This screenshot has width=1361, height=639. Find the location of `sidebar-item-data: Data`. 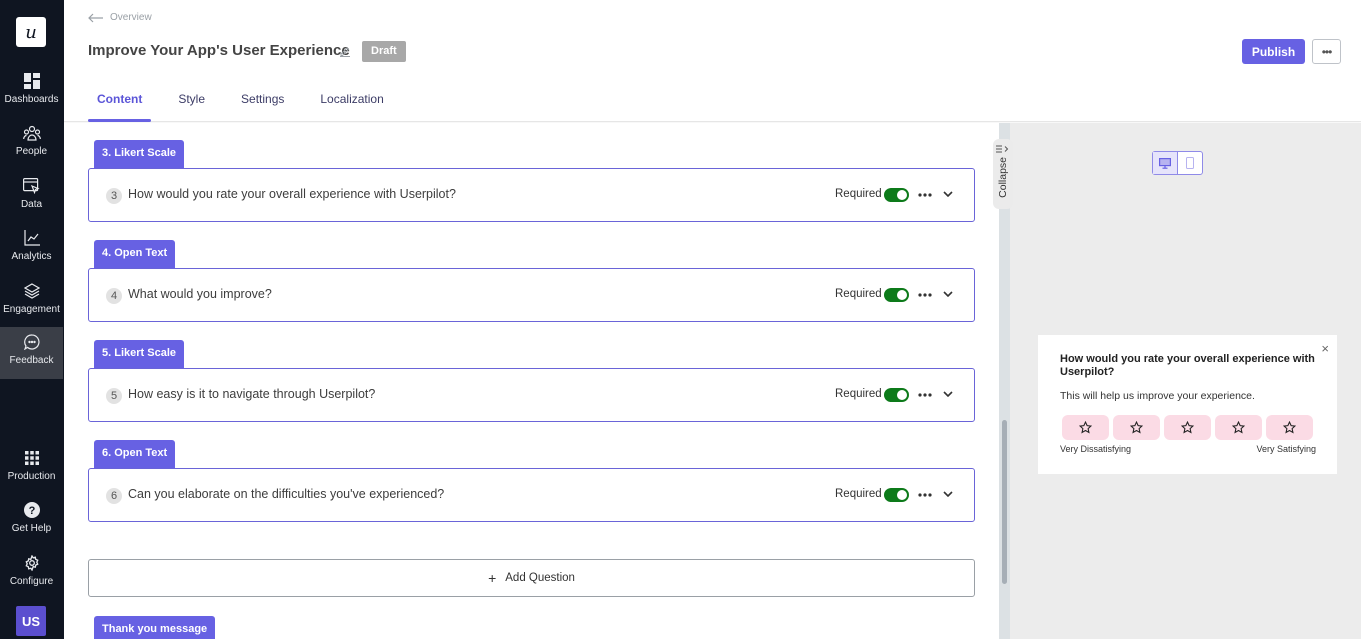

sidebar-item-data: Data is located at coordinates (31, 197).